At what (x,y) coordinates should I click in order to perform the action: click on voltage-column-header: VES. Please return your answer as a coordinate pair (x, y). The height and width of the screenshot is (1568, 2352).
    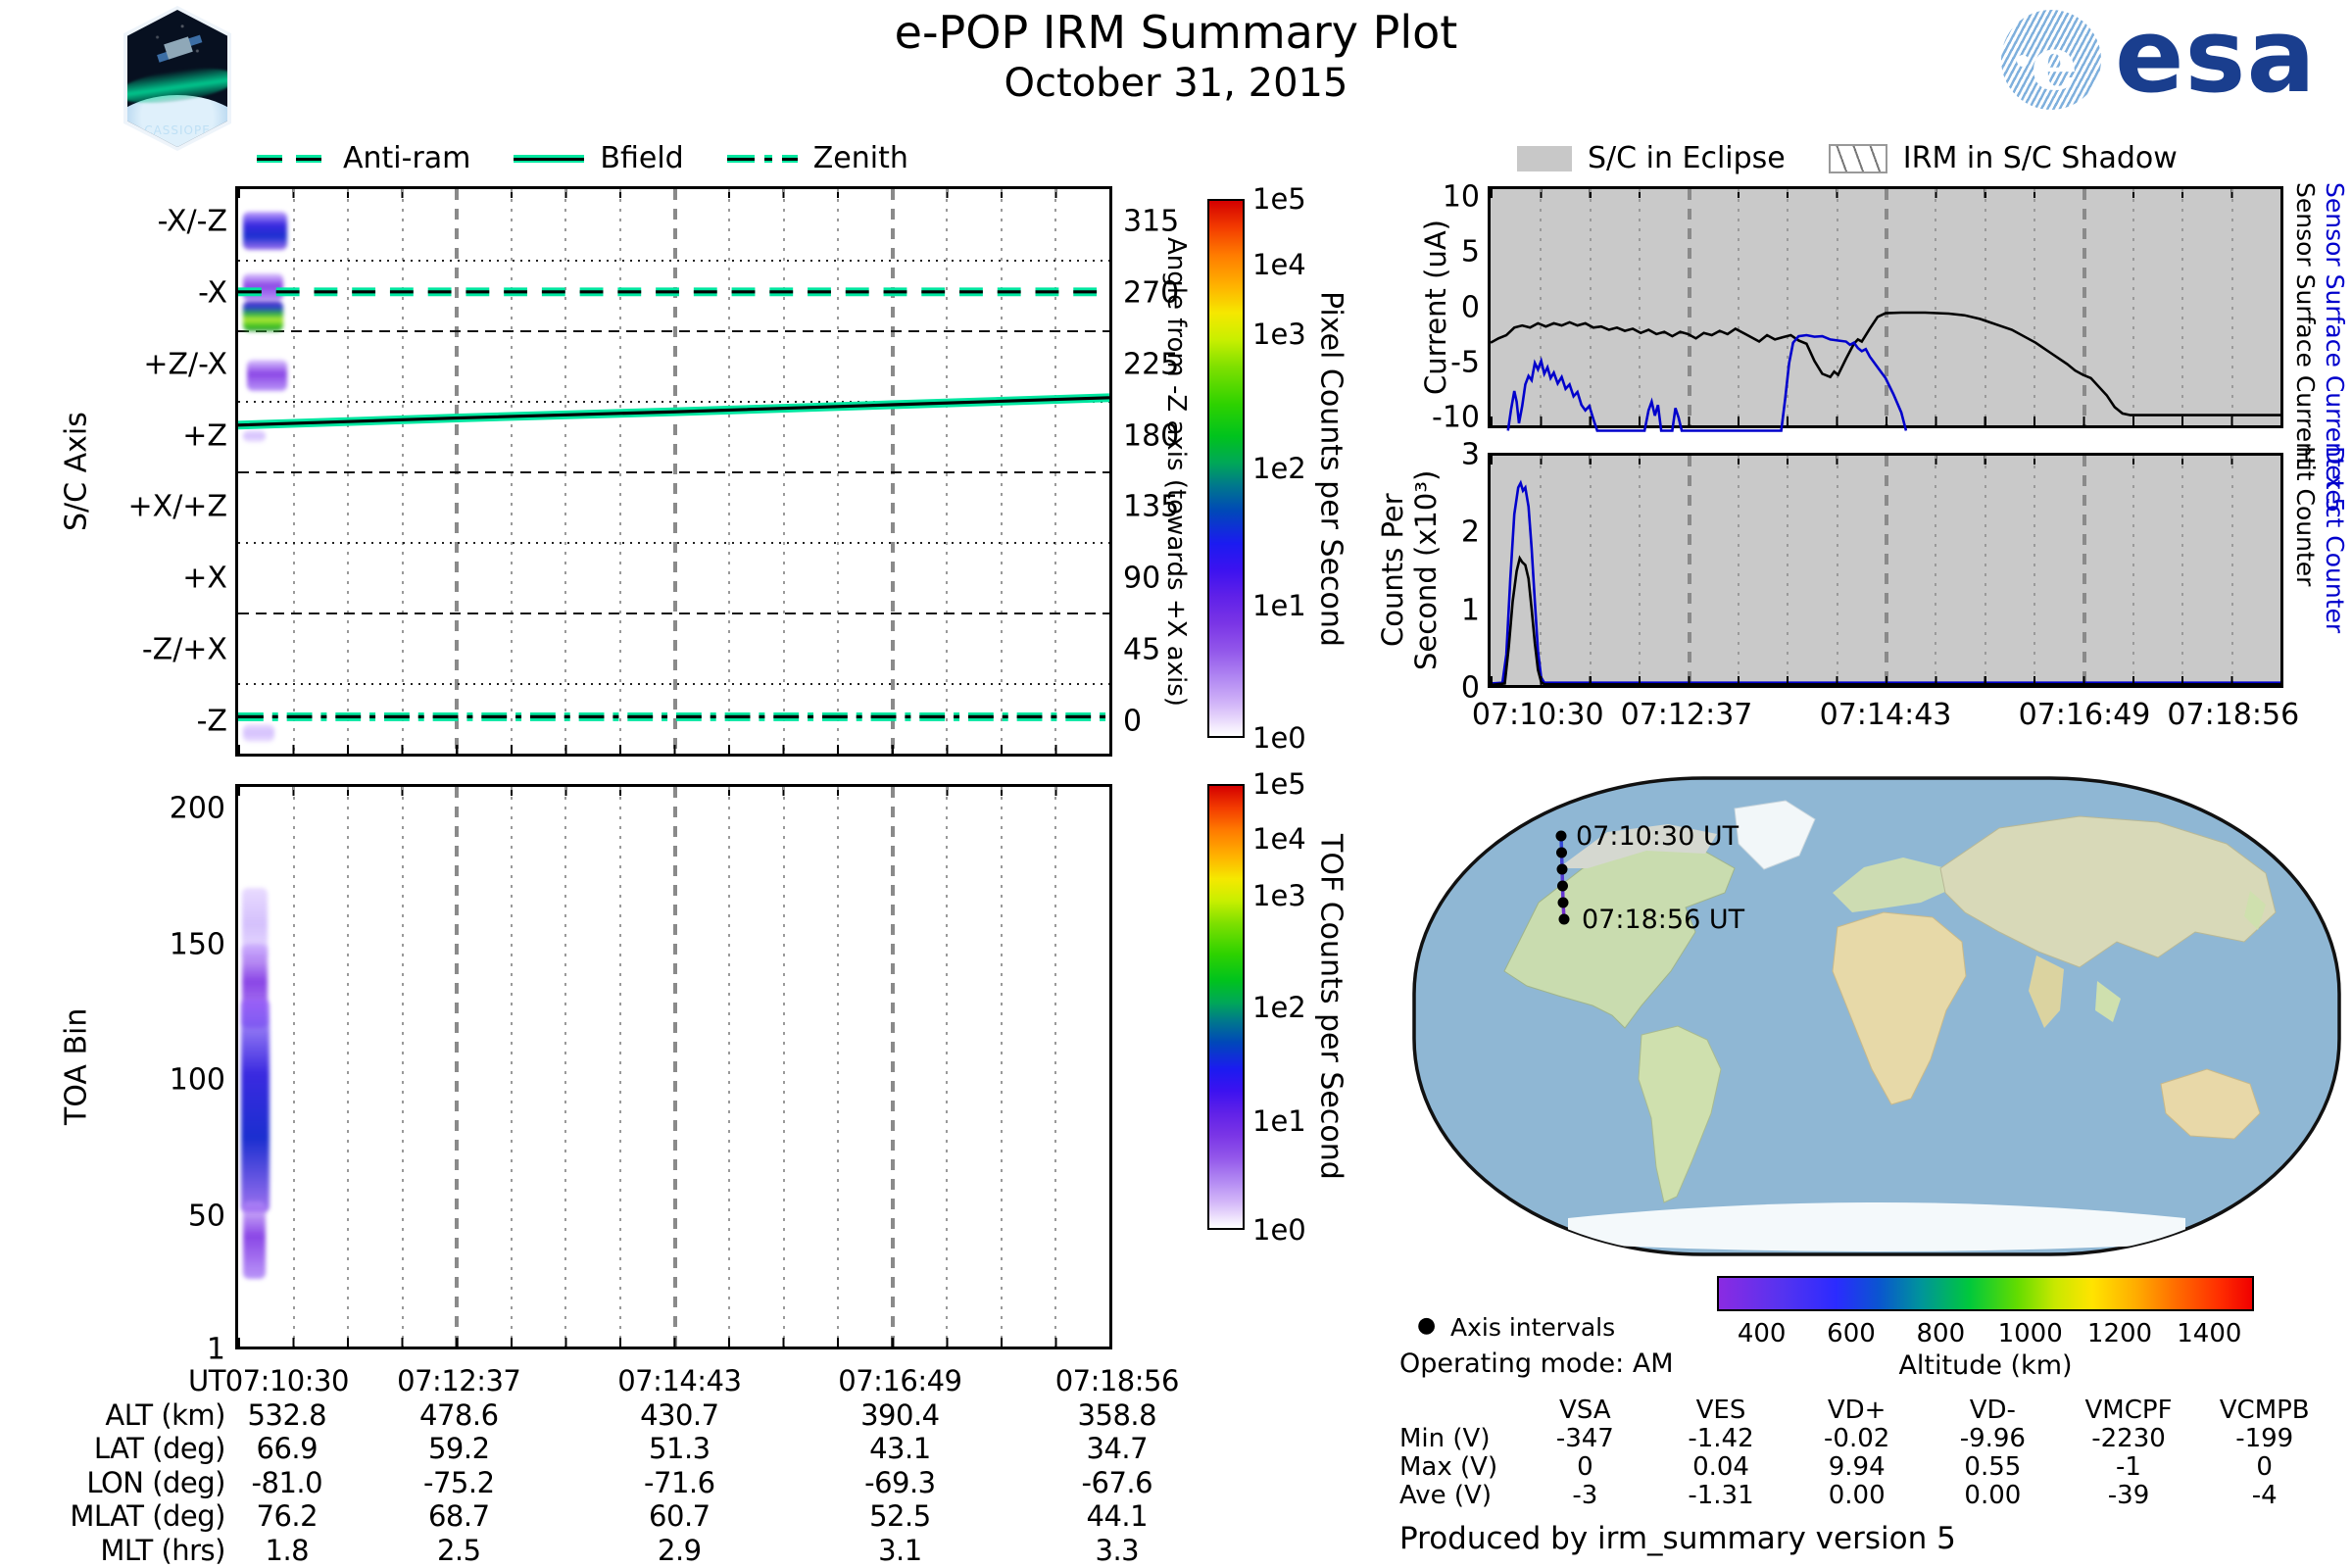
    Looking at the image, I should click on (1720, 1410).